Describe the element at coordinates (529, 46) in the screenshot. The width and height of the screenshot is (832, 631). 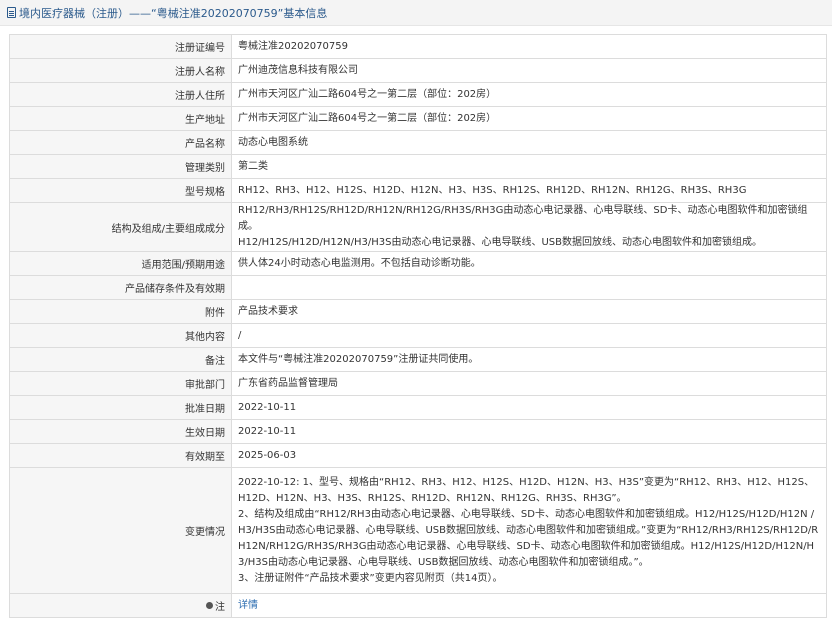
I see `value-reg-no: 粤械注准20202070759` at that location.